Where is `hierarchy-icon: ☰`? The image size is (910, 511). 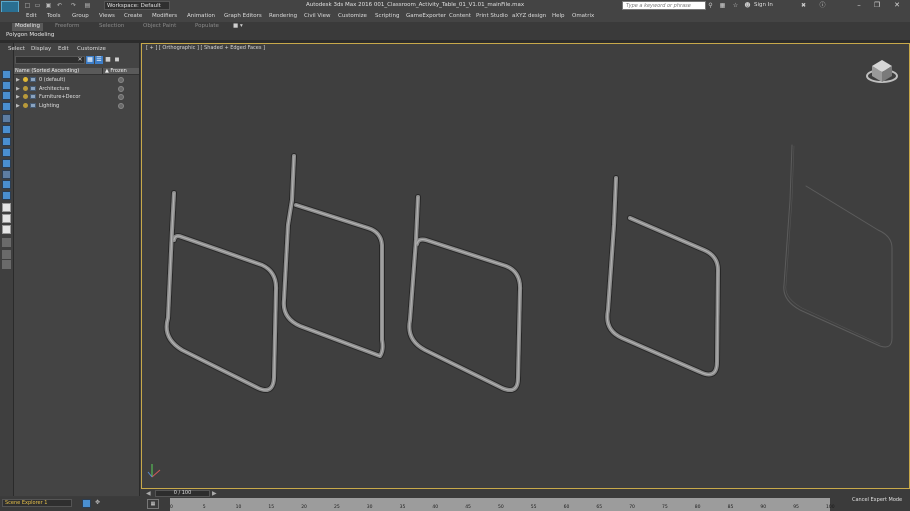 hierarchy-icon: ☰ is located at coordinates (99, 60).